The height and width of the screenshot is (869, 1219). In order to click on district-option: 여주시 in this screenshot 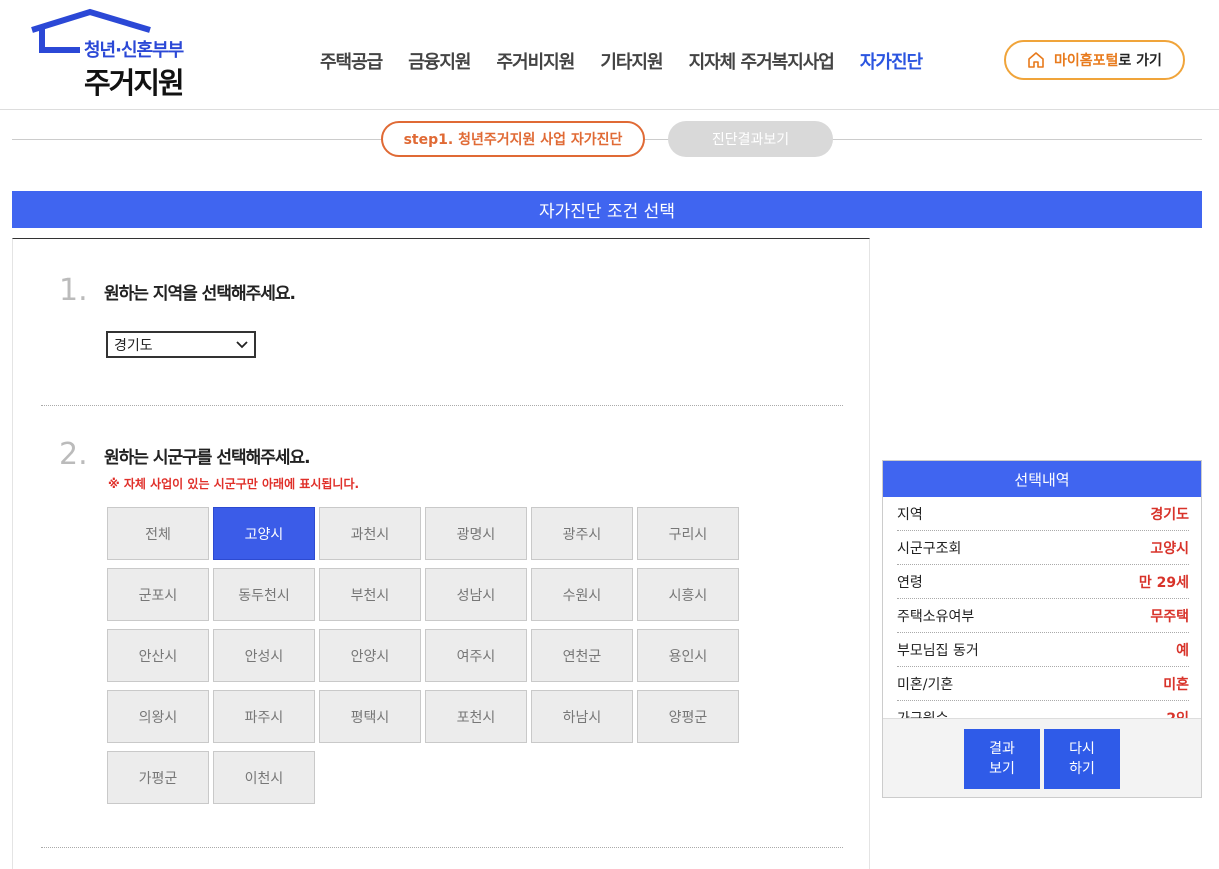, I will do `click(476, 655)`.